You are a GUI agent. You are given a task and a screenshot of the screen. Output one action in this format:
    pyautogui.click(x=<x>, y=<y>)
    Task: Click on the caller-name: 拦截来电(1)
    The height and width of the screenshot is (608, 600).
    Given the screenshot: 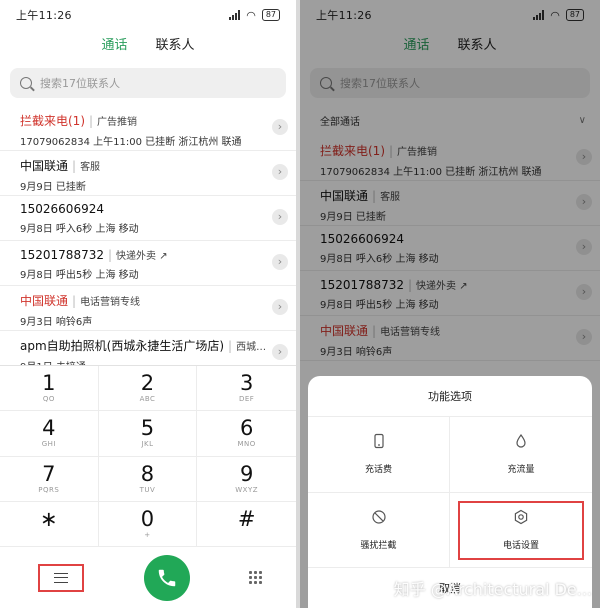 What is the action you would take?
    pyautogui.click(x=52, y=121)
    